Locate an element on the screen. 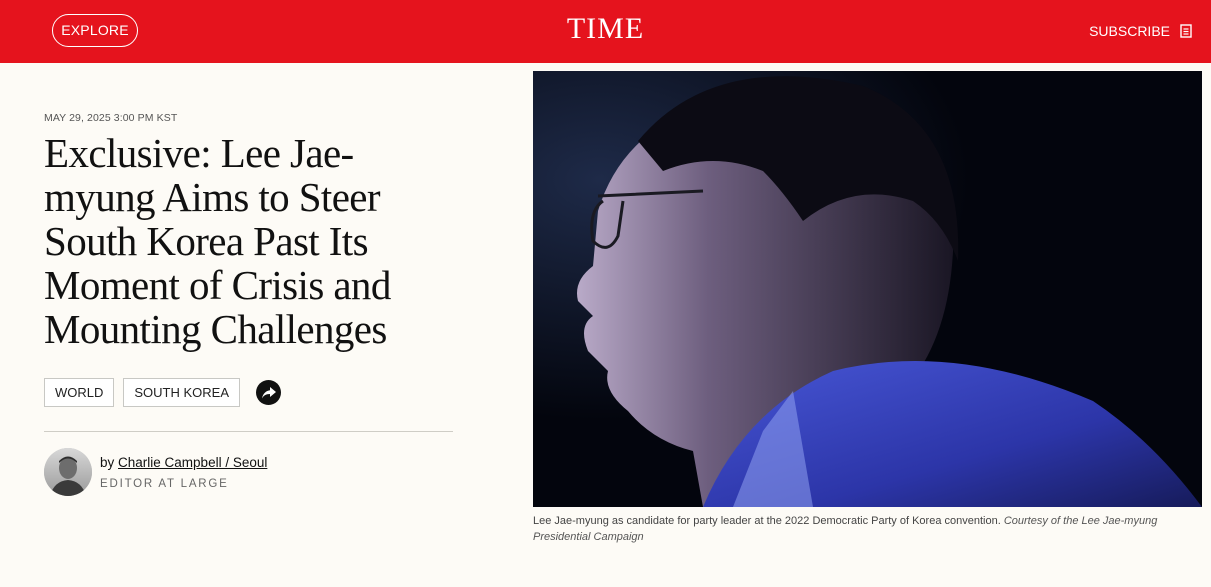 The image size is (1211, 587). author-avatar is located at coordinates (68, 472).